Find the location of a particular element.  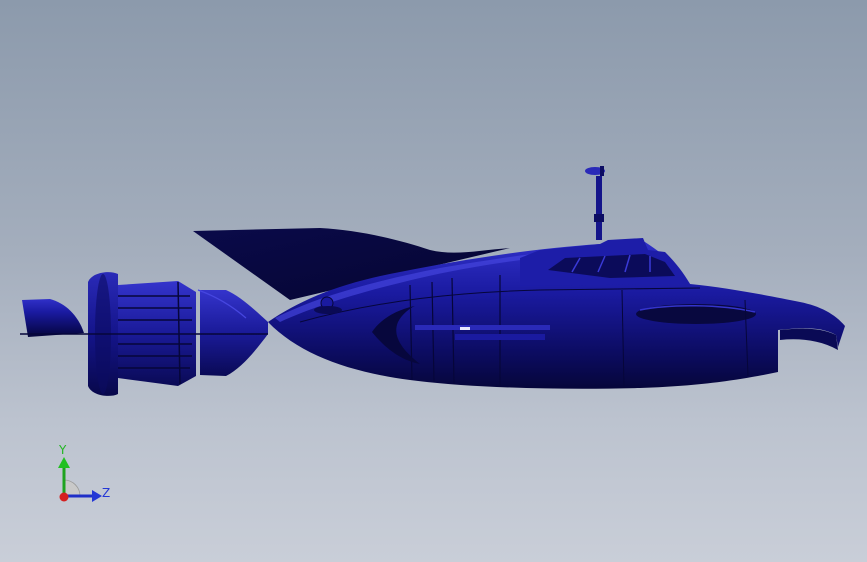

triad-z-label: Z is located at coordinates (106, 493).